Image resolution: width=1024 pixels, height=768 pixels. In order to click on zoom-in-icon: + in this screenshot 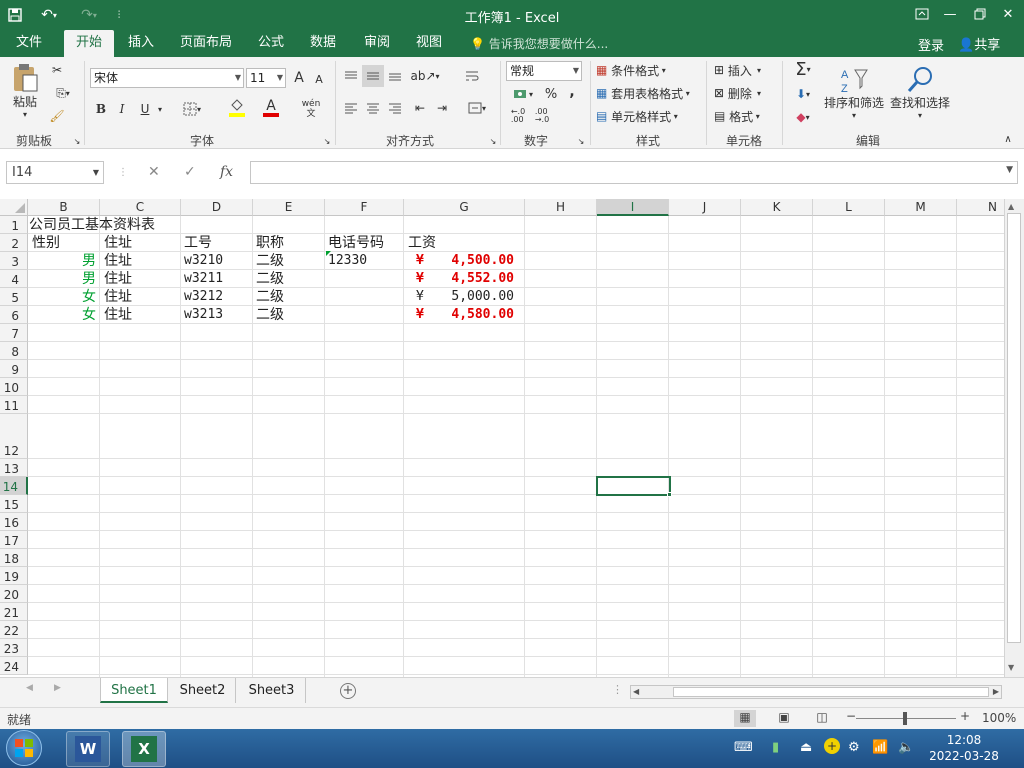, I will do `click(965, 716)`.